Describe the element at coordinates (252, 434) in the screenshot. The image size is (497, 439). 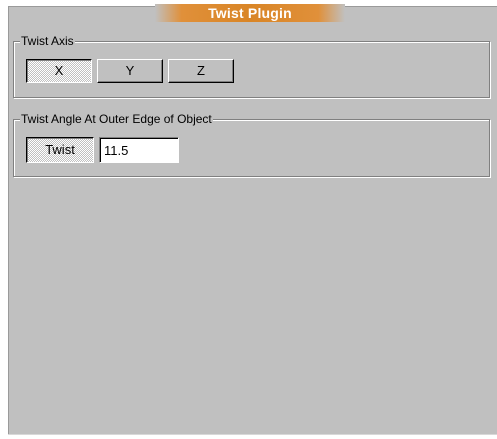
I see `panel-bottom-edge` at that location.